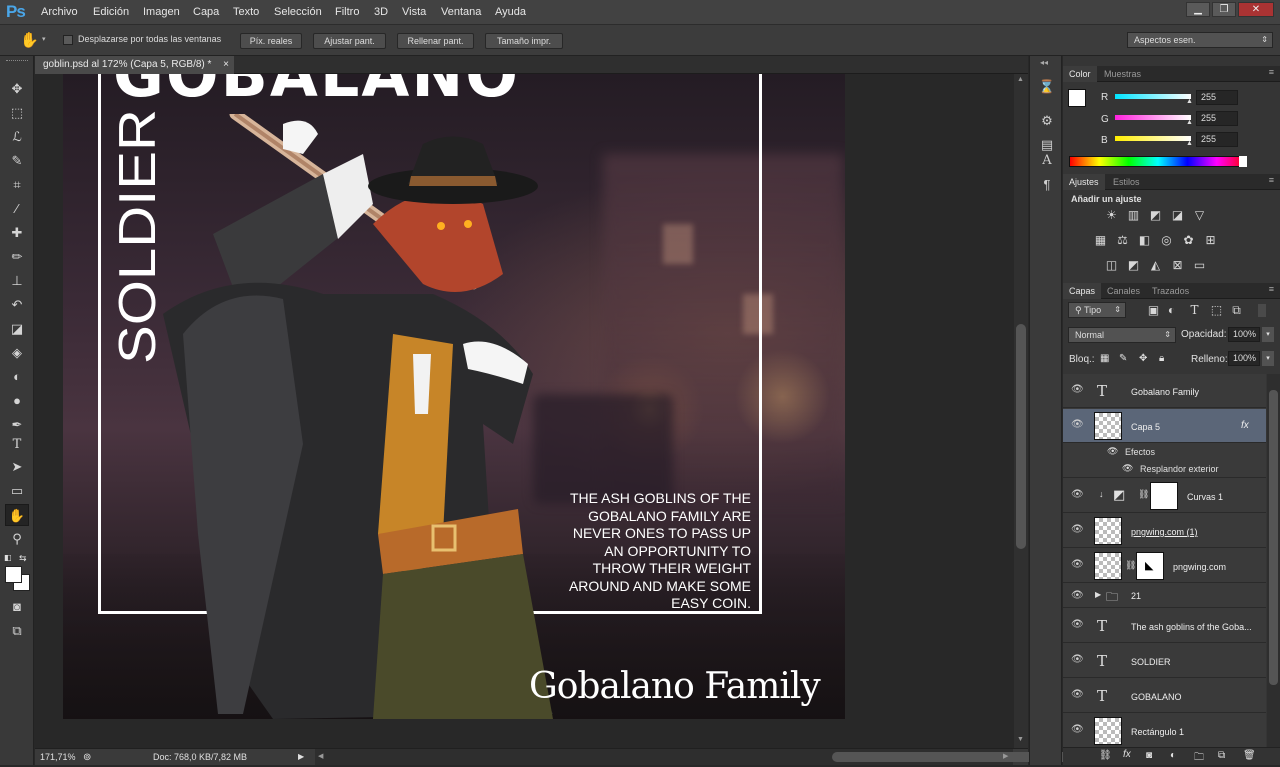 Image resolution: width=1280 pixels, height=767 pixels. What do you see at coordinates (1244, 334) in the screenshot?
I see `opacity-value: 100%` at bounding box center [1244, 334].